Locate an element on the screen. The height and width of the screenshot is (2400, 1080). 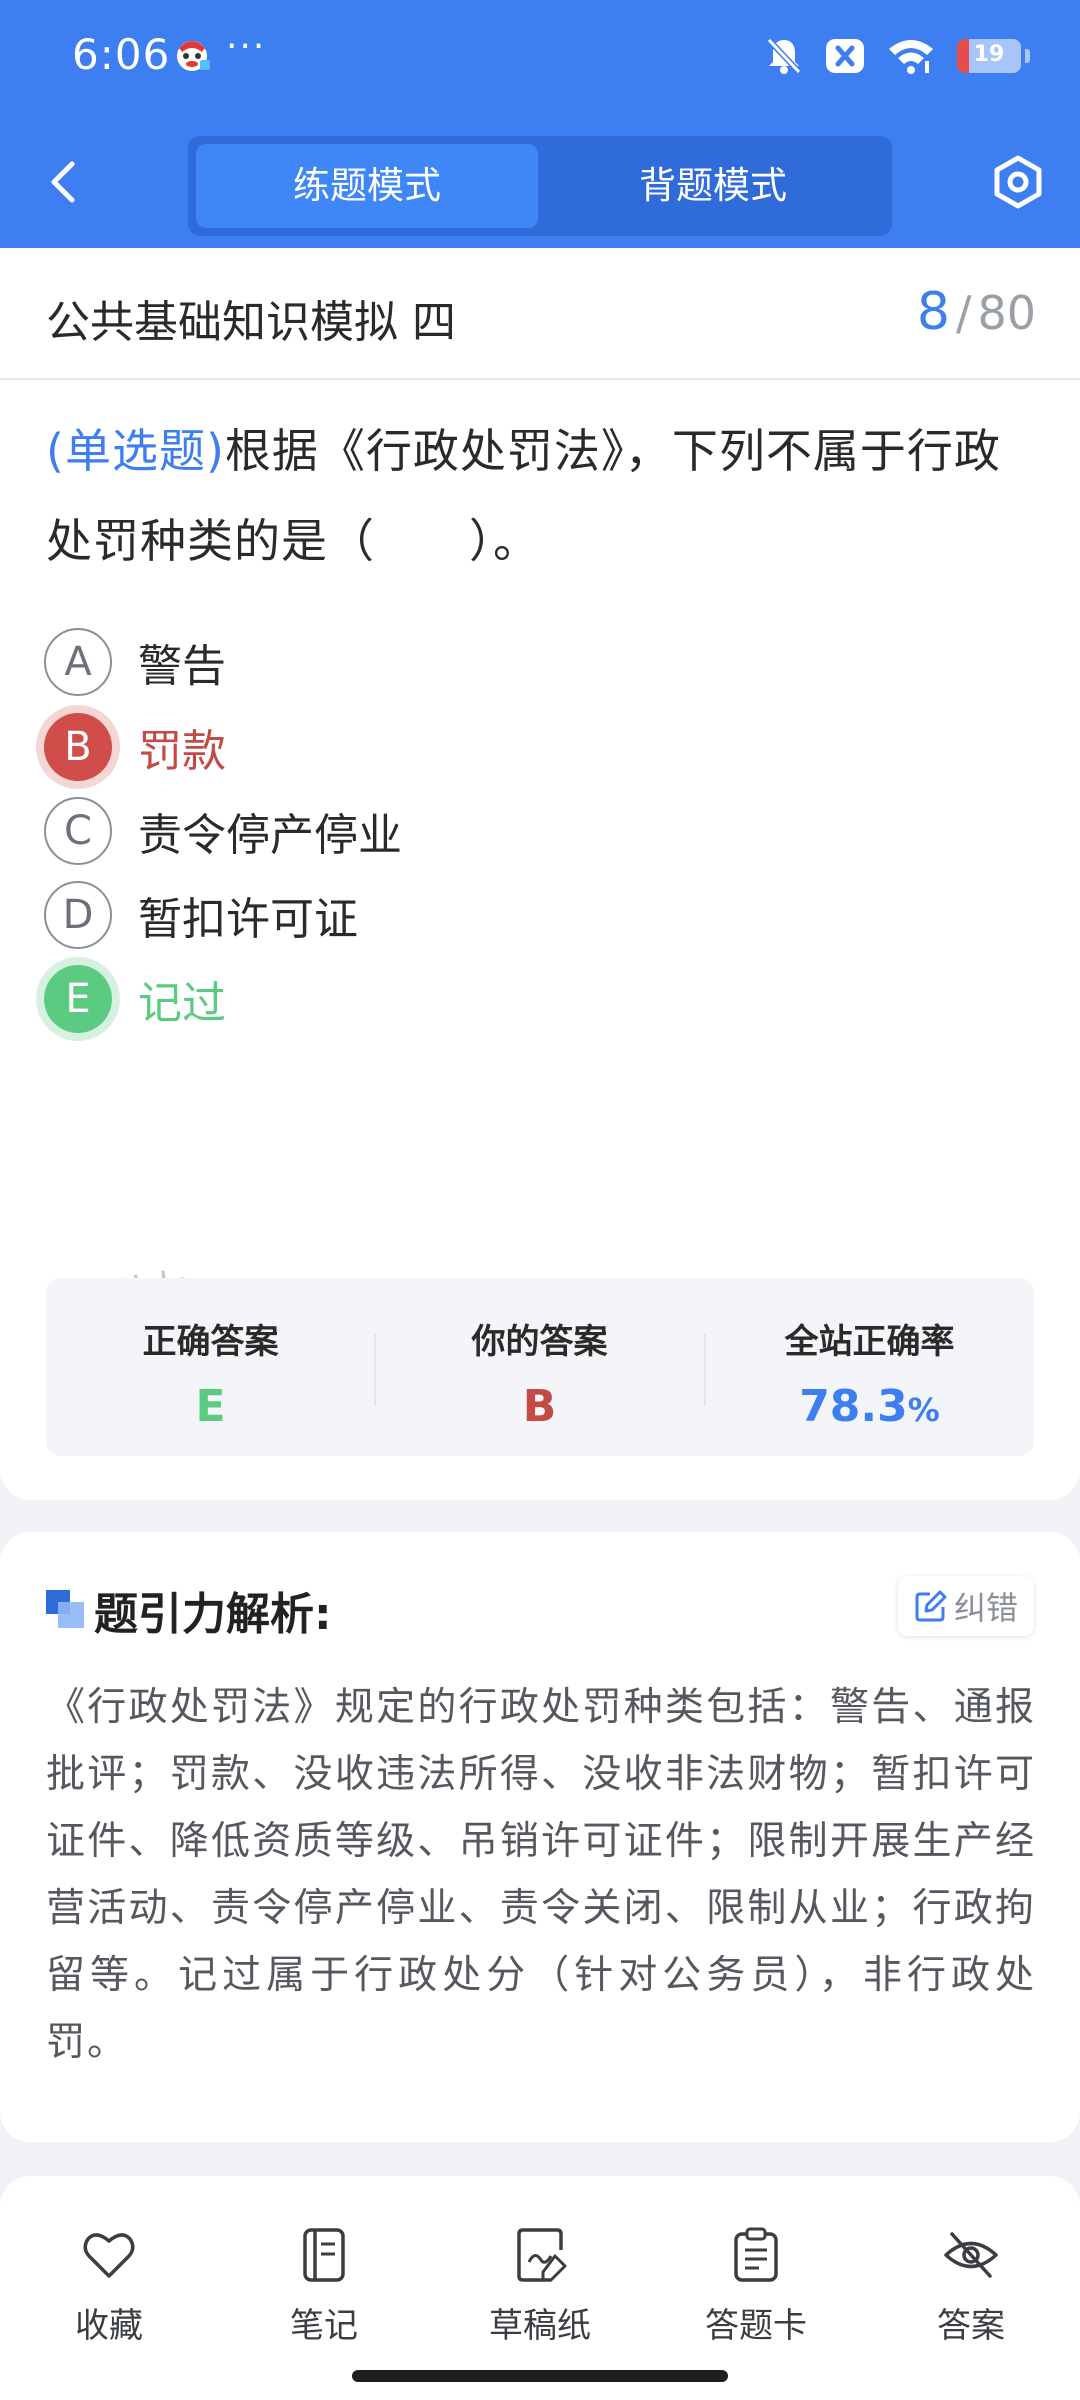
bottom-nav: 收藏 笔记 草稿纸 答题卡 答案 is located at coordinates (540, 2288).